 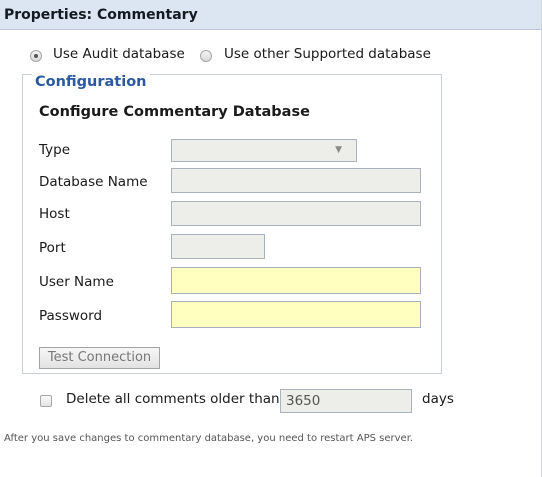 I want to click on database-name-label: Database Name, so click(x=93, y=182).